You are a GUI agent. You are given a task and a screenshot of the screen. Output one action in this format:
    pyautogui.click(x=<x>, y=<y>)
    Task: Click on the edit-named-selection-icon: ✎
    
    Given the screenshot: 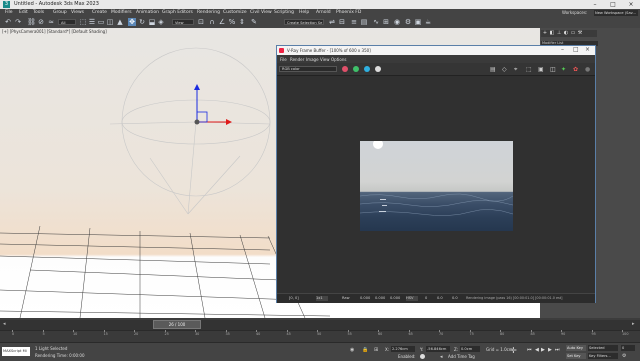 What is the action you would take?
    pyautogui.click(x=254, y=22)
    